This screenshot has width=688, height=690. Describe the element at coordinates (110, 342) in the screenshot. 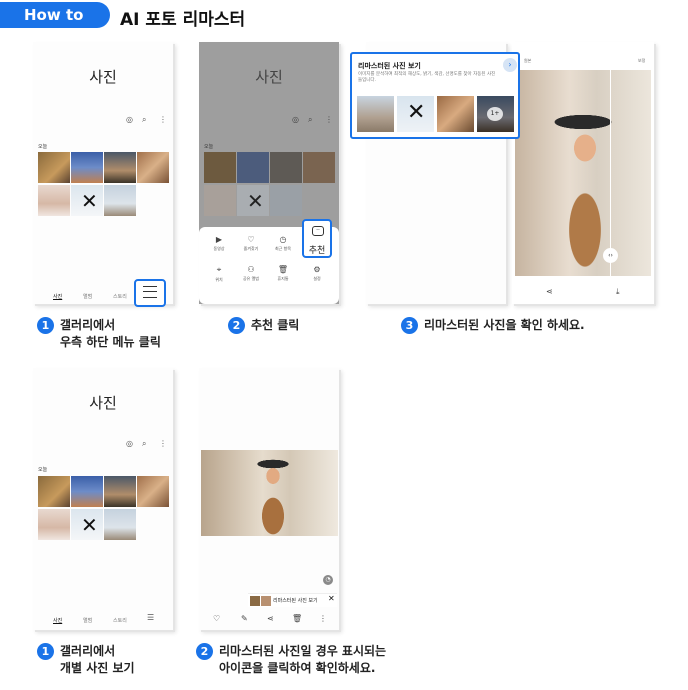

I see `step-text: 우측 하단 메뉴 클릭` at that location.